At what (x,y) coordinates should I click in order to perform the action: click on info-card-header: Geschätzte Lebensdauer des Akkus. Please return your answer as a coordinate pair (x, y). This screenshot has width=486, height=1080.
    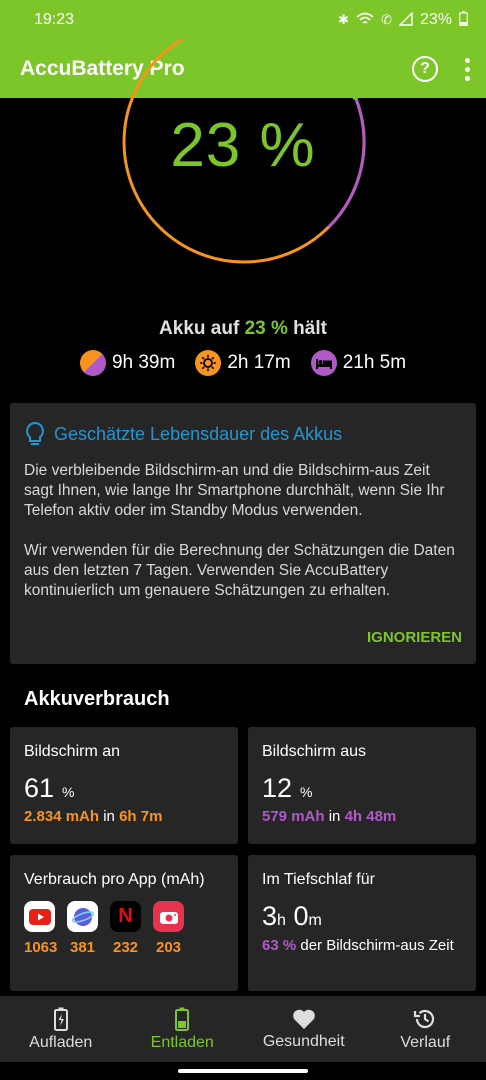
    Looking at the image, I should click on (243, 434).